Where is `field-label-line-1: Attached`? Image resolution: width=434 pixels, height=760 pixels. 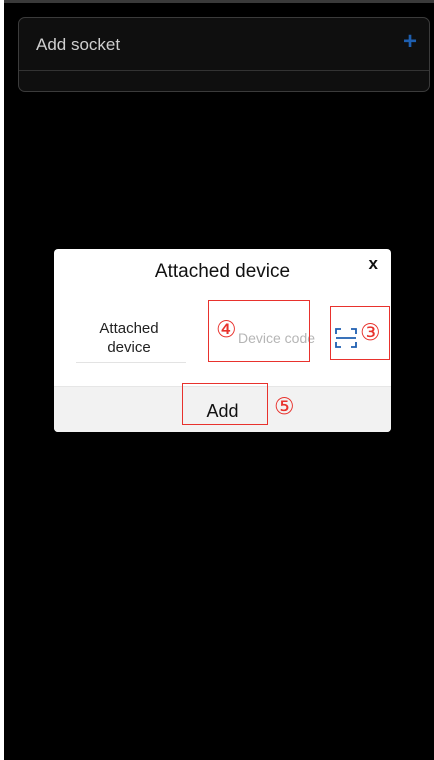 field-label-line-1: Attached is located at coordinates (129, 328).